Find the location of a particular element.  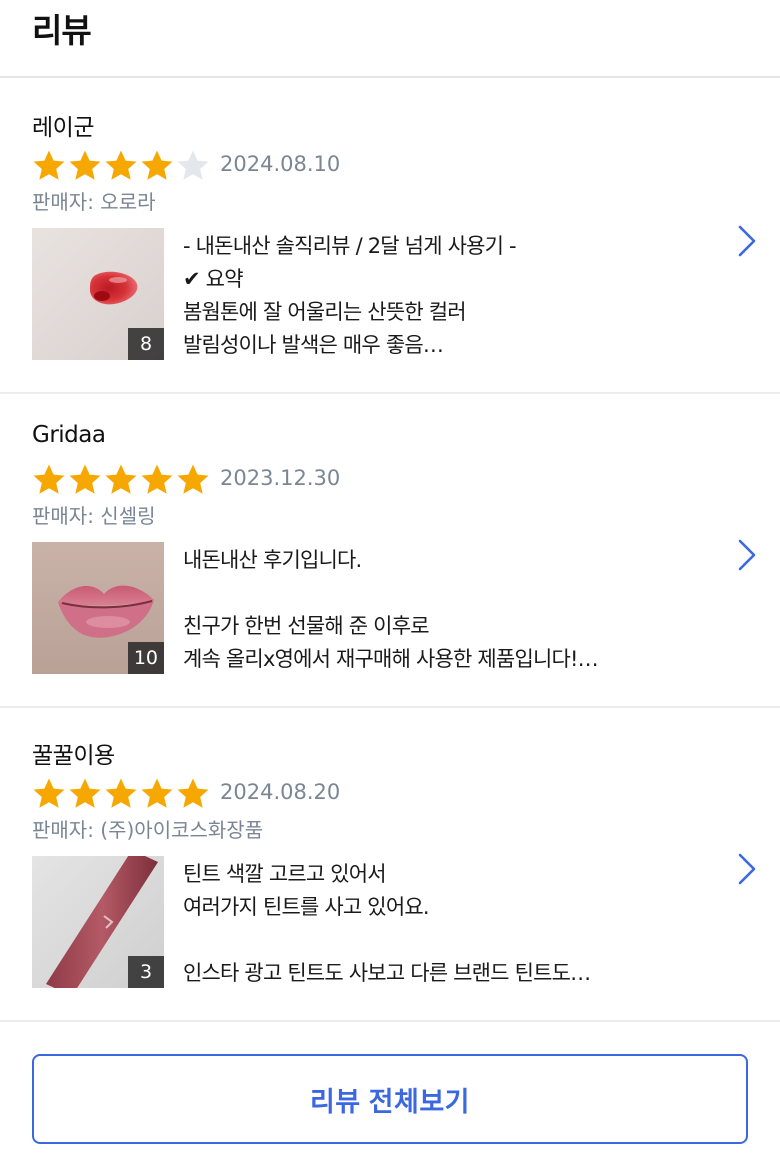

photo-count-badge: 3 is located at coordinates (146, 972).